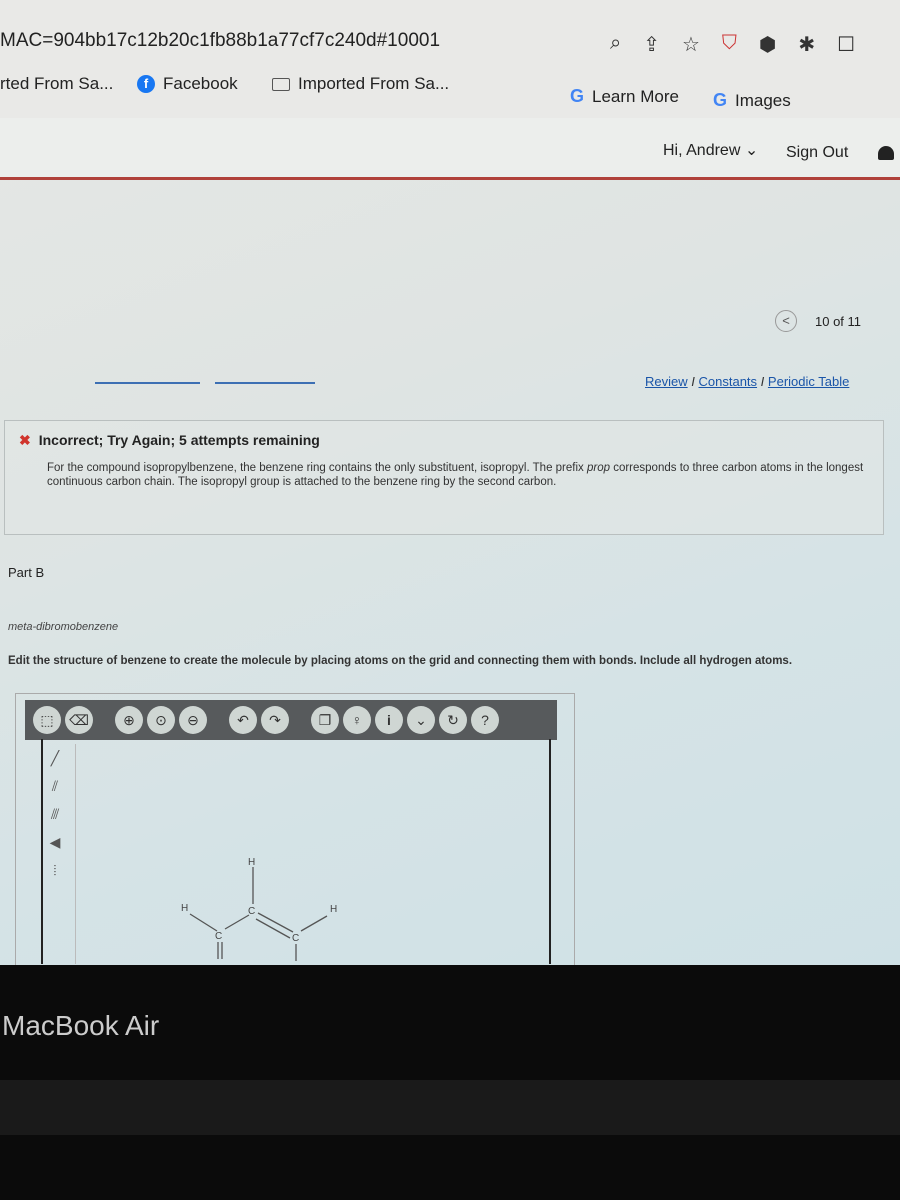 The image size is (900, 1200). What do you see at coordinates (846, 44) in the screenshot?
I see `window-icon: ☐` at bounding box center [846, 44].